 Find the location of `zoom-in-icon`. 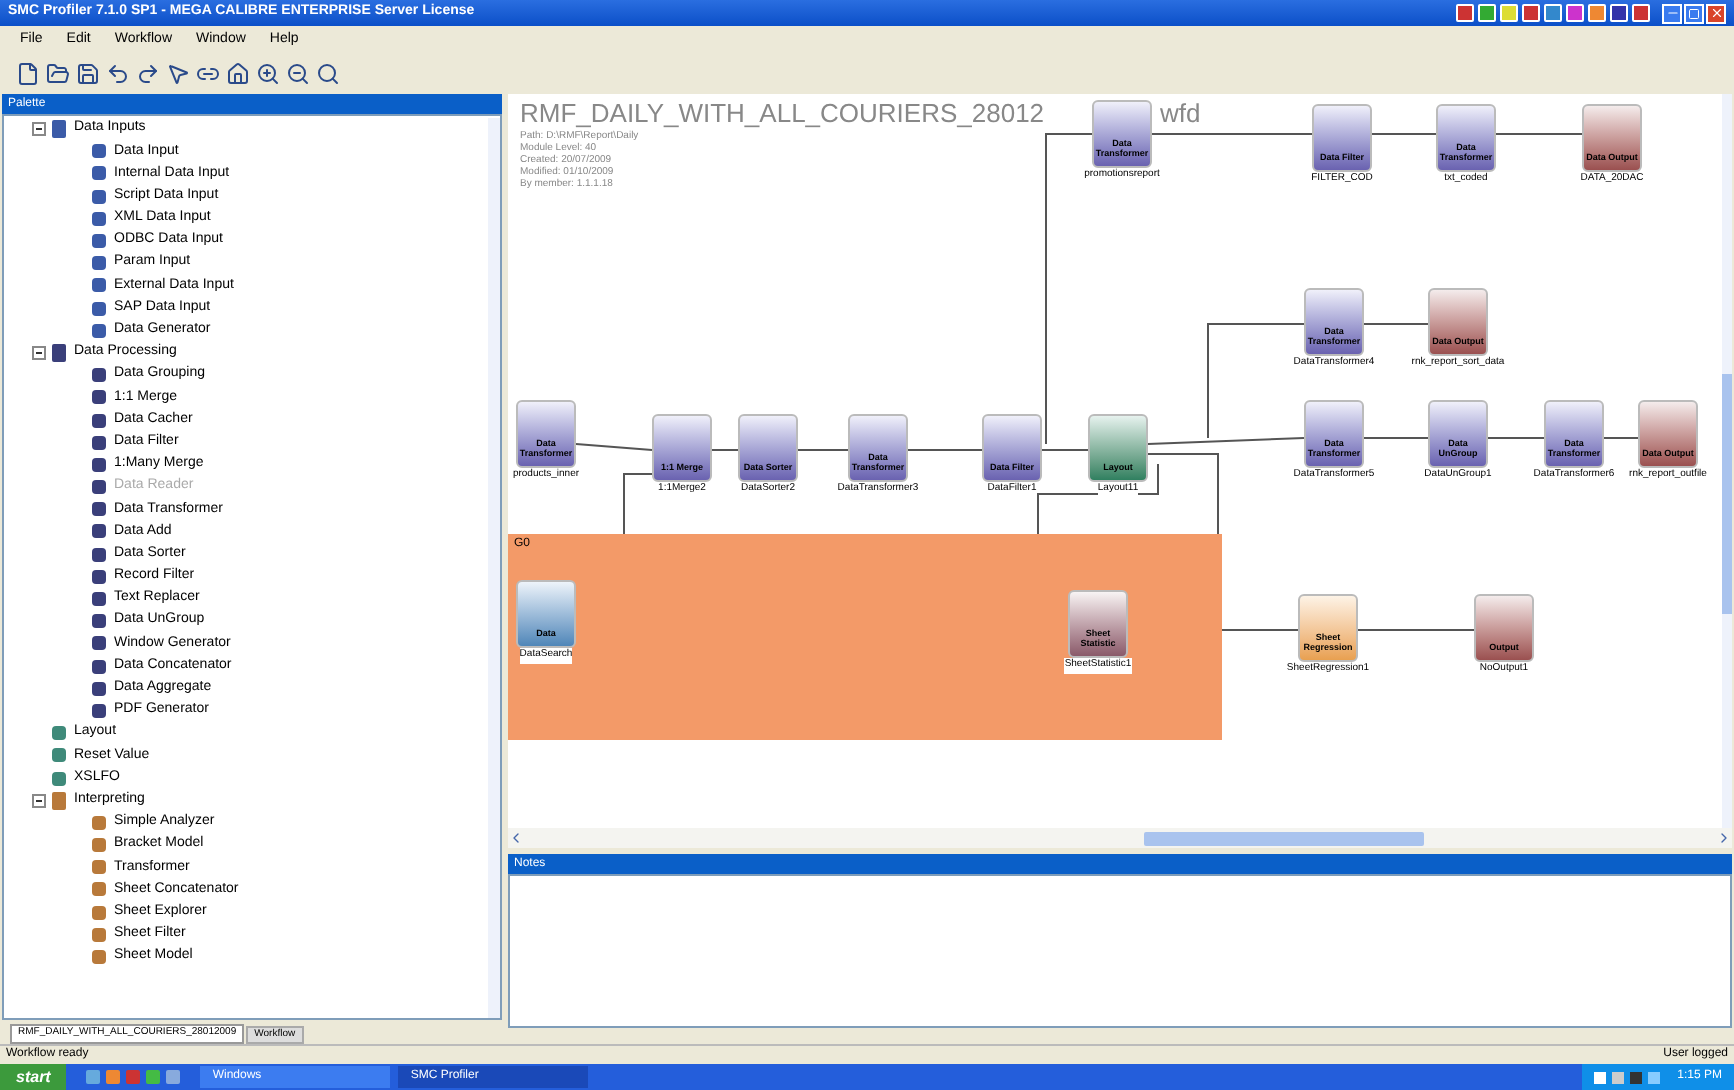

zoom-in-icon is located at coordinates (268, 74).